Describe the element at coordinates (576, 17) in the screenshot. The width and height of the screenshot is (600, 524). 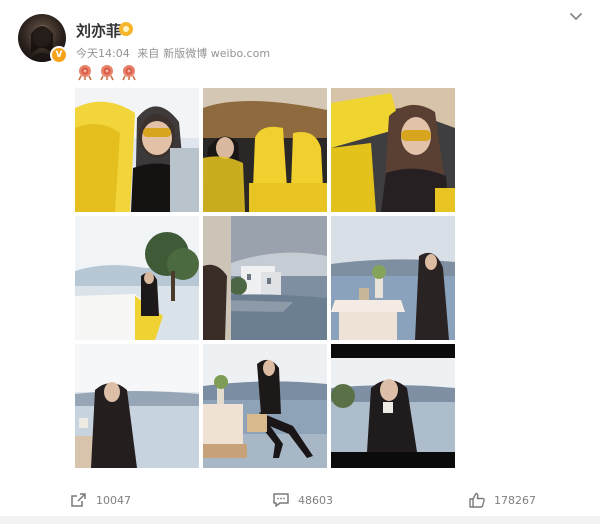
I see `chevron-down-icon` at that location.